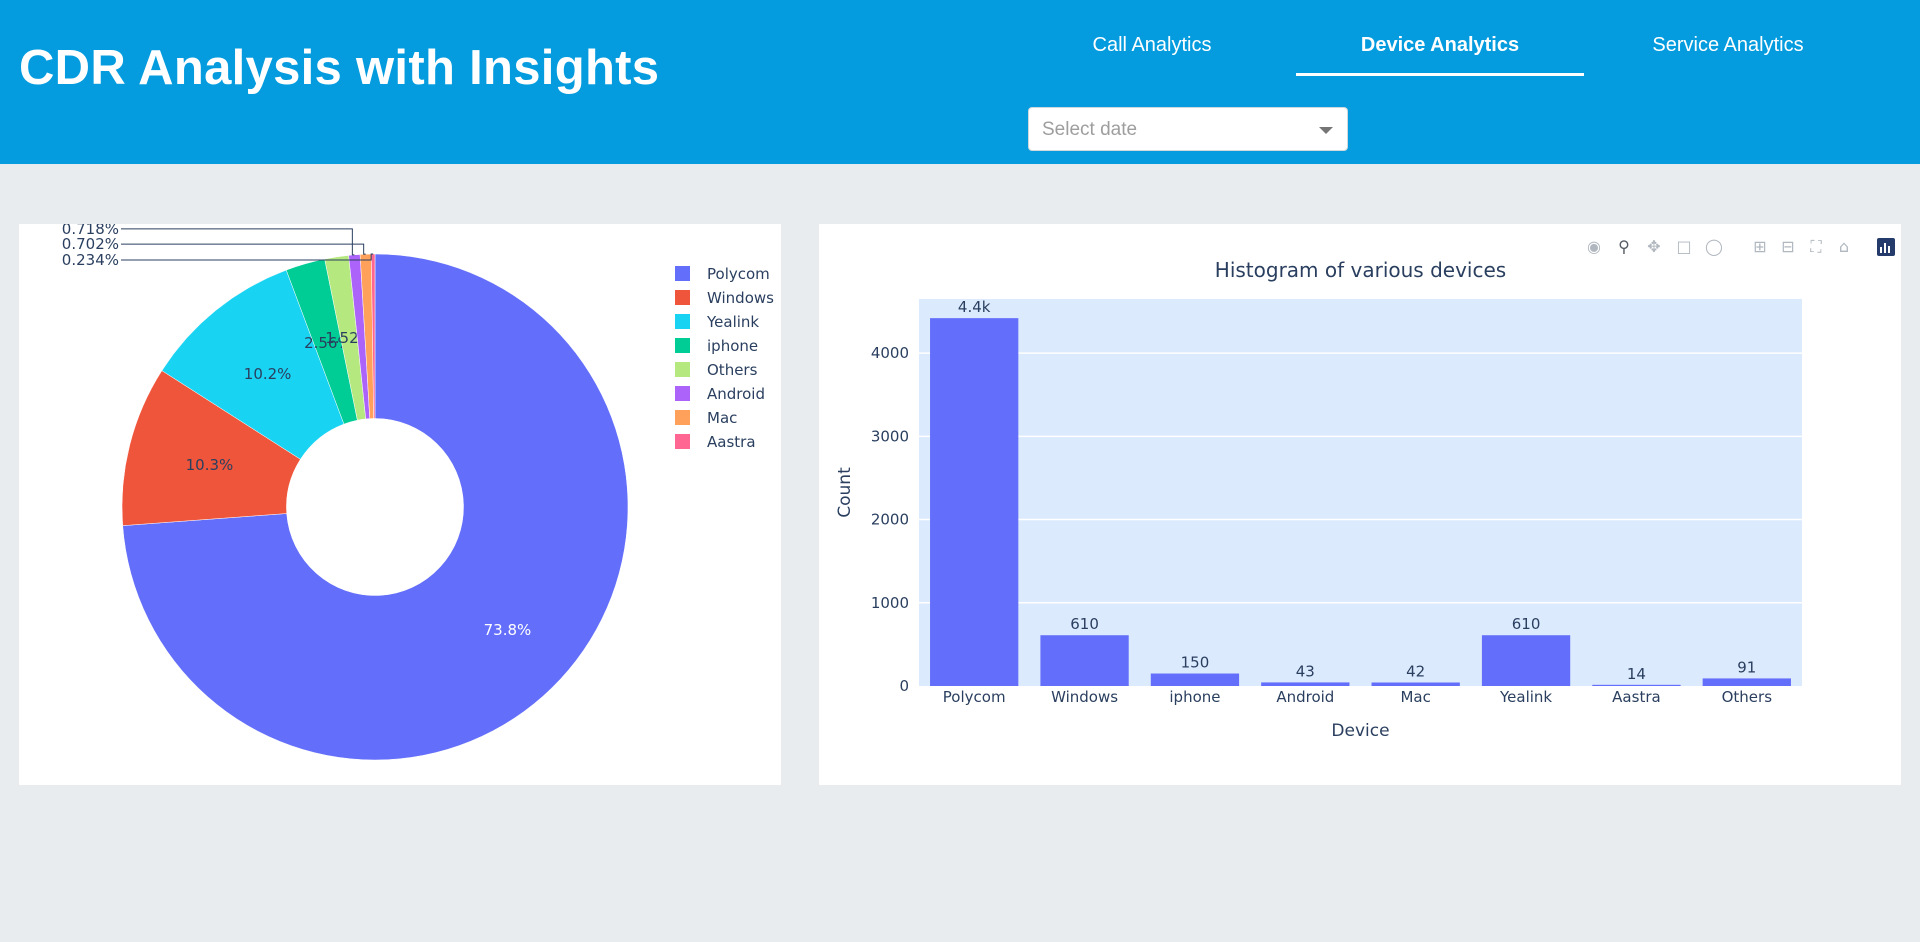  What do you see at coordinates (1525, 697) in the screenshot?
I see `x-tick-label: Yealink` at bounding box center [1525, 697].